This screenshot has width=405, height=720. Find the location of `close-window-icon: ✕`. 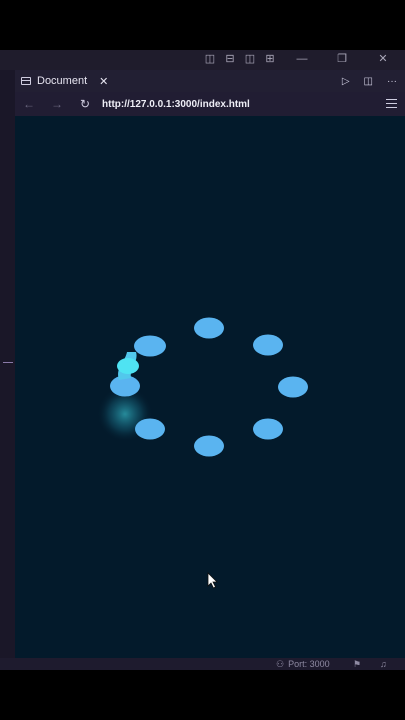

close-window-icon: ✕ is located at coordinates (383, 59).